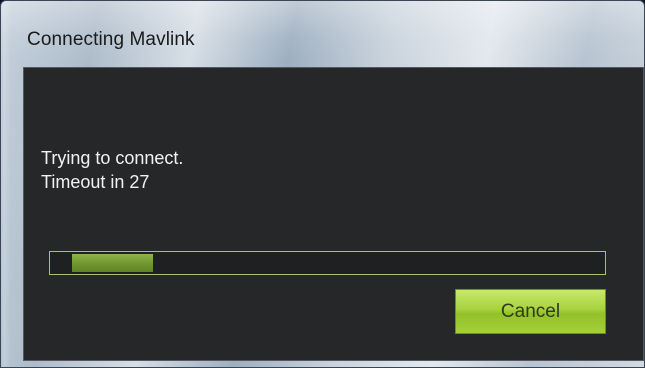 Image resolution: width=645 pixels, height=368 pixels. What do you see at coordinates (95, 182) in the screenshot?
I see `status-line-timeout: Timeout in 27` at bounding box center [95, 182].